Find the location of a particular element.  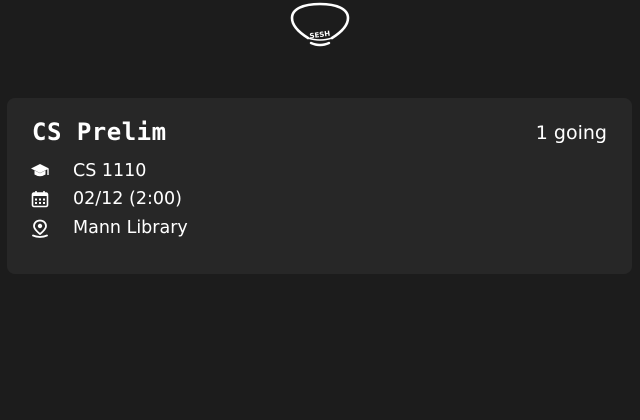

location-label: Mann Library is located at coordinates (130, 228).